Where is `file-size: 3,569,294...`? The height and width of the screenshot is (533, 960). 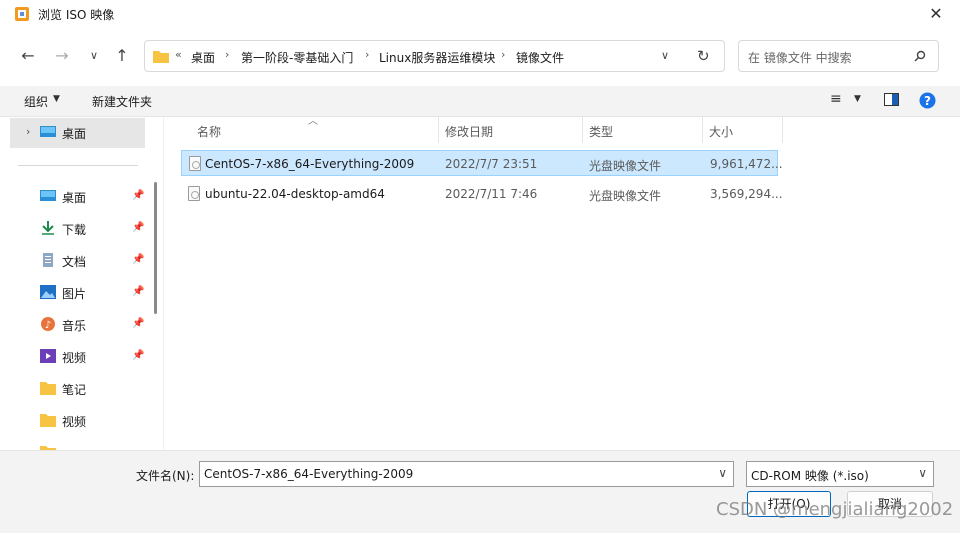 file-size: 3,569,294... is located at coordinates (746, 194).